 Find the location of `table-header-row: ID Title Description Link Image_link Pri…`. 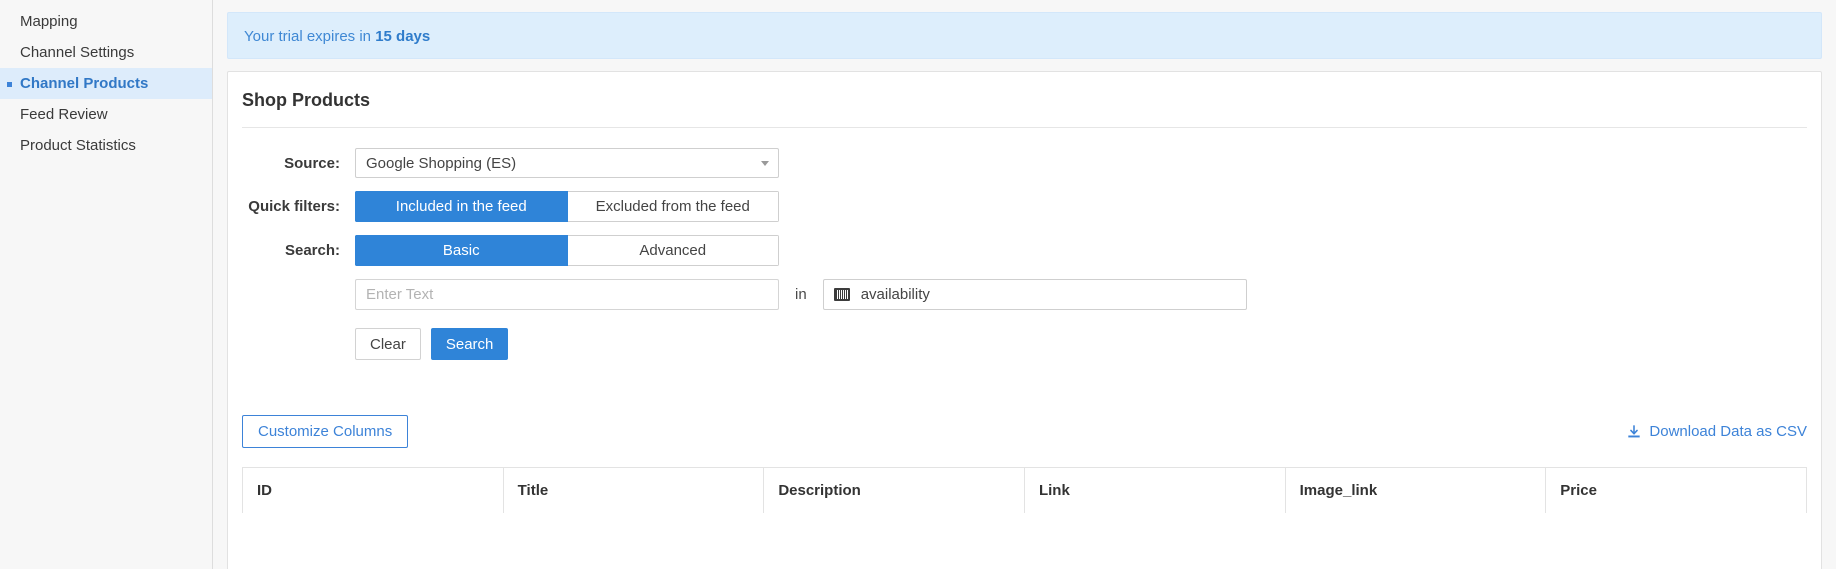

table-header-row: ID Title Description Link Image_link Pri… is located at coordinates (1024, 490).